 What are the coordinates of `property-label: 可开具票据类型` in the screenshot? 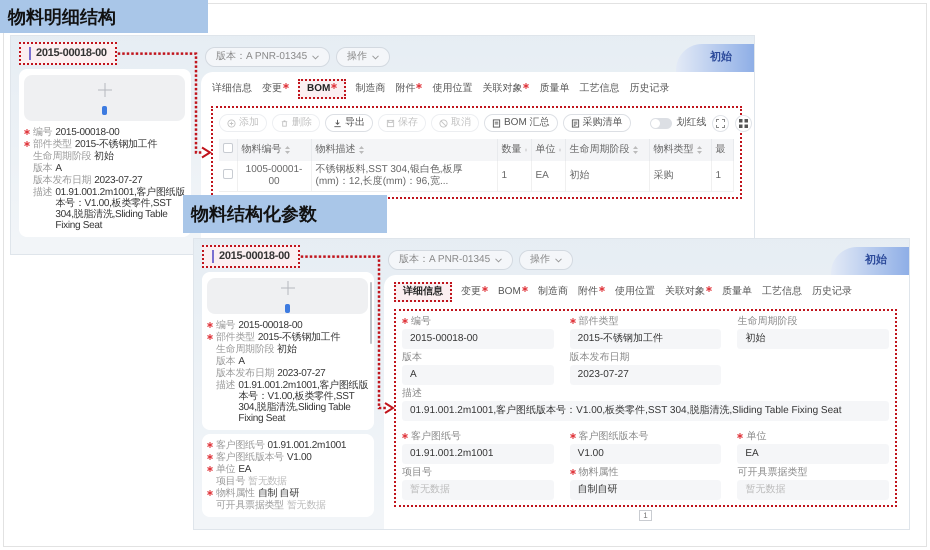 It's located at (250, 506).